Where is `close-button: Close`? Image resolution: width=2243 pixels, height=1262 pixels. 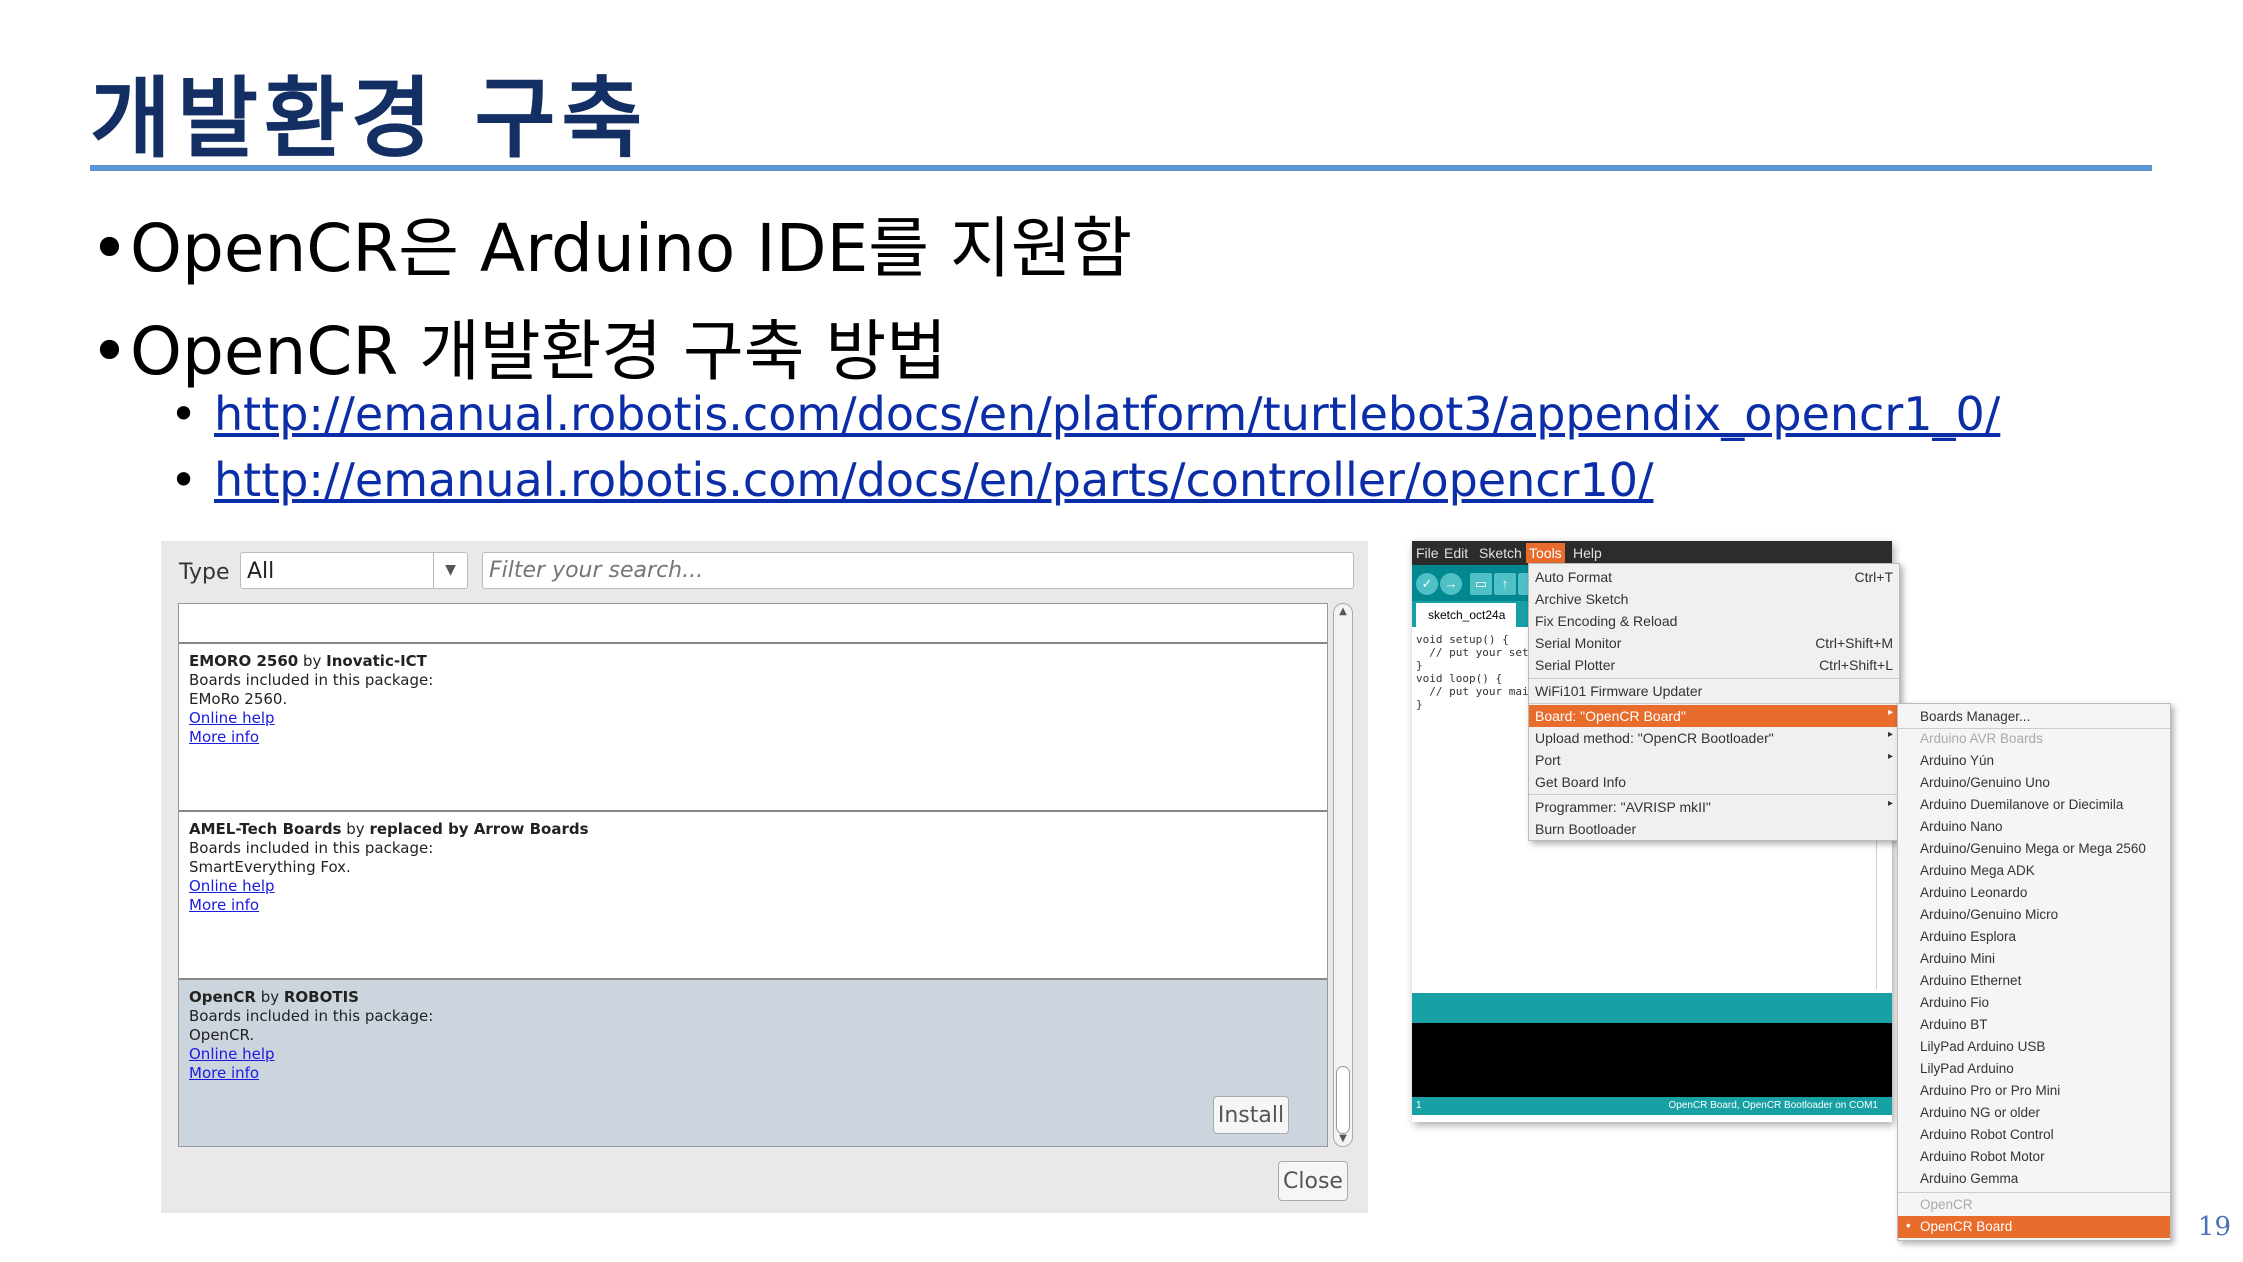
close-button: Close is located at coordinates (1313, 1181).